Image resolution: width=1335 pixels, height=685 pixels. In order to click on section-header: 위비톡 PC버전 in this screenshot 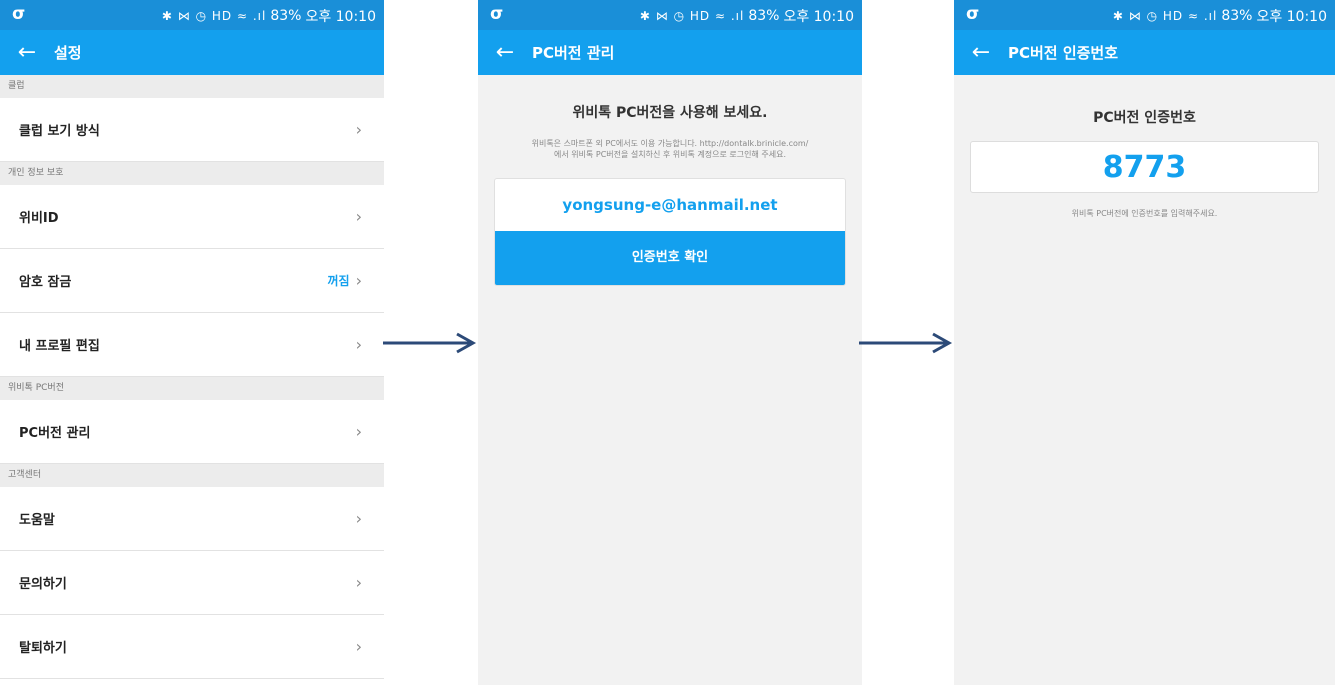, I will do `click(192, 388)`.